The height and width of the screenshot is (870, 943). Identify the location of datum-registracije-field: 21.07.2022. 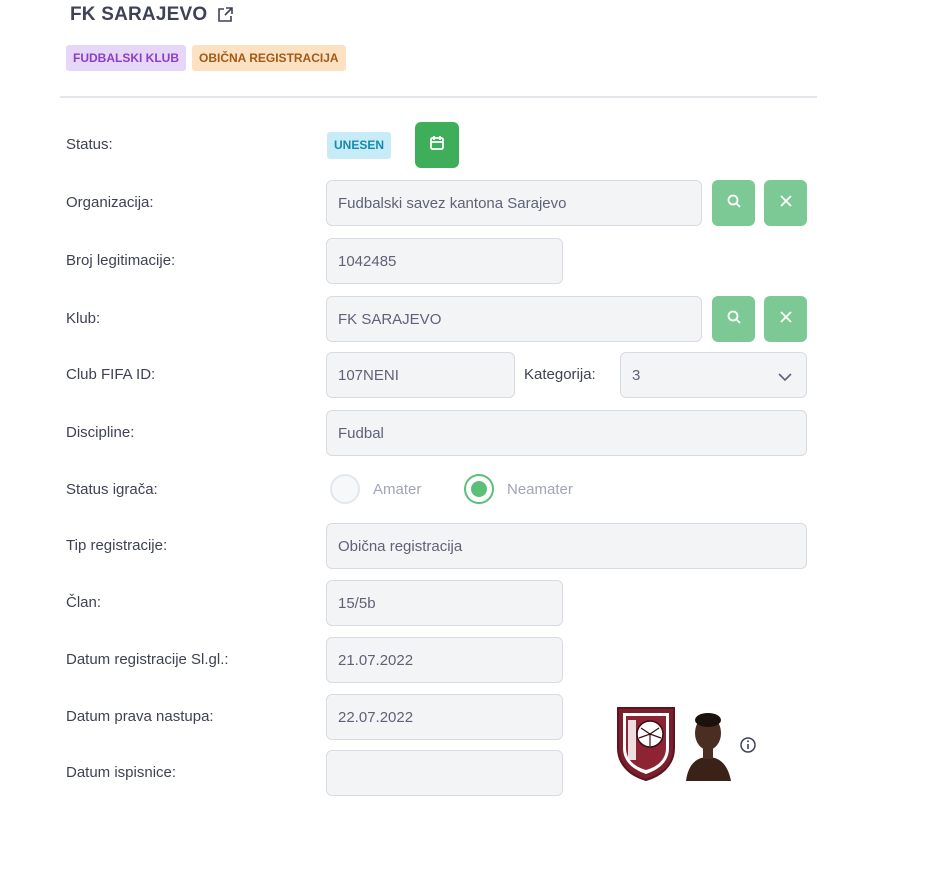
(444, 660).